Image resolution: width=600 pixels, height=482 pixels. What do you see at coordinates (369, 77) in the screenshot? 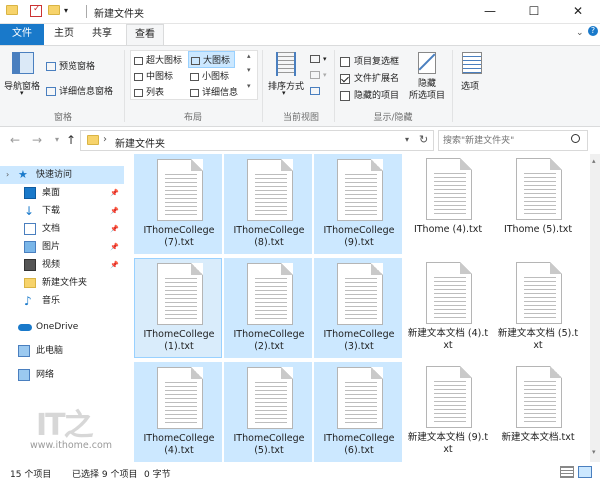
I see `file-extensions-toggle: 文件扩展名` at bounding box center [369, 77].